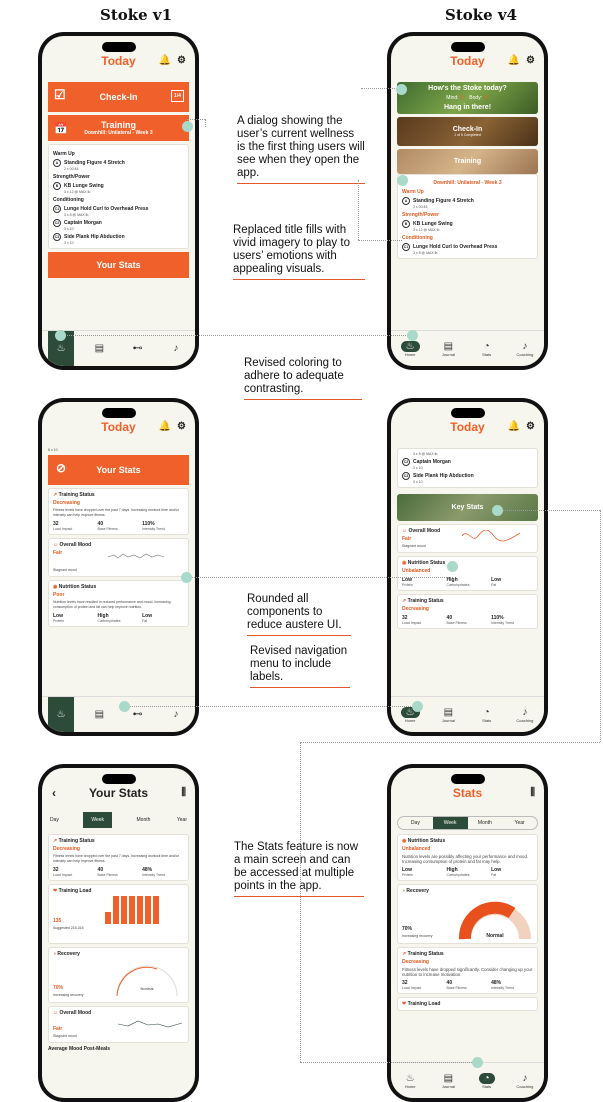  Describe the element at coordinates (415, 609) in the screenshot. I see `status-text: Decreasing` at that location.